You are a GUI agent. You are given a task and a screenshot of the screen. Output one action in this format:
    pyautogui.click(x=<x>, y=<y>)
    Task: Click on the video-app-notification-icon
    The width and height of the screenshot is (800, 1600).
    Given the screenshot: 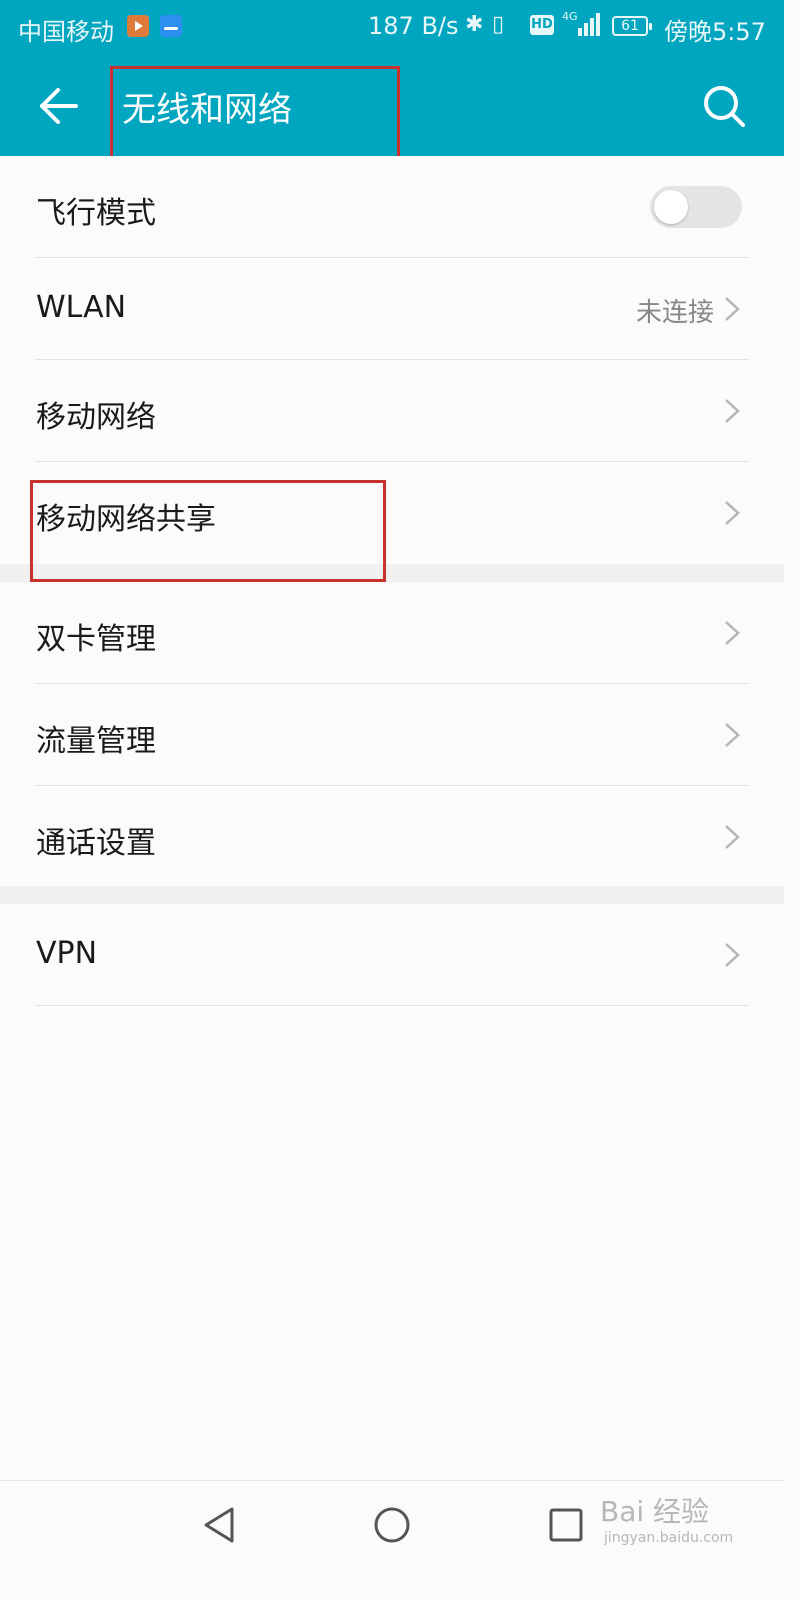 What is the action you would take?
    pyautogui.click(x=138, y=26)
    